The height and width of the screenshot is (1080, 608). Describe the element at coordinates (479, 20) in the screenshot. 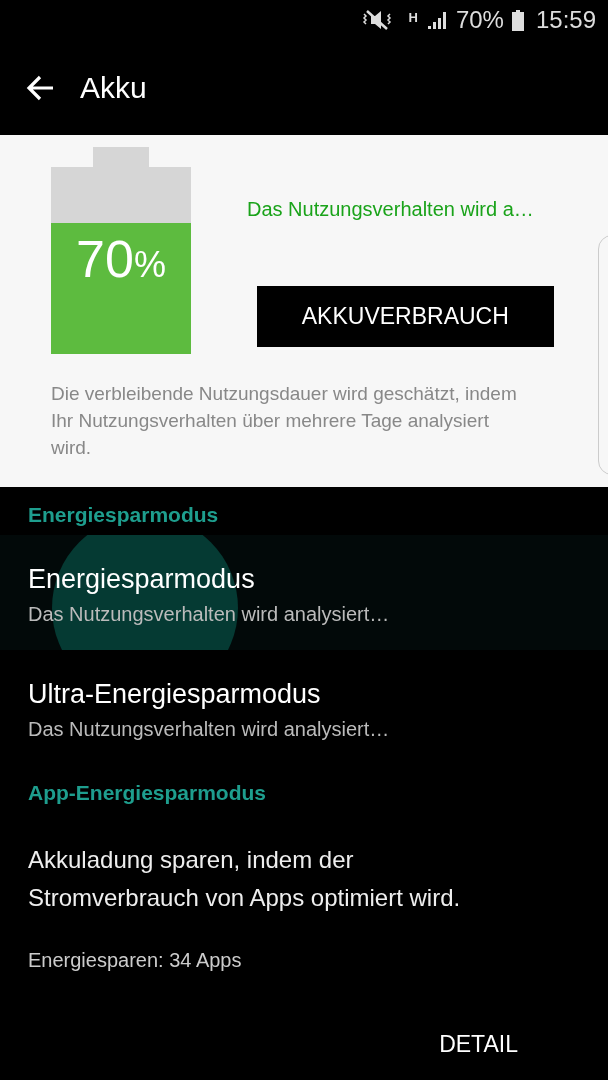

I see `battery-percent: 70%` at that location.